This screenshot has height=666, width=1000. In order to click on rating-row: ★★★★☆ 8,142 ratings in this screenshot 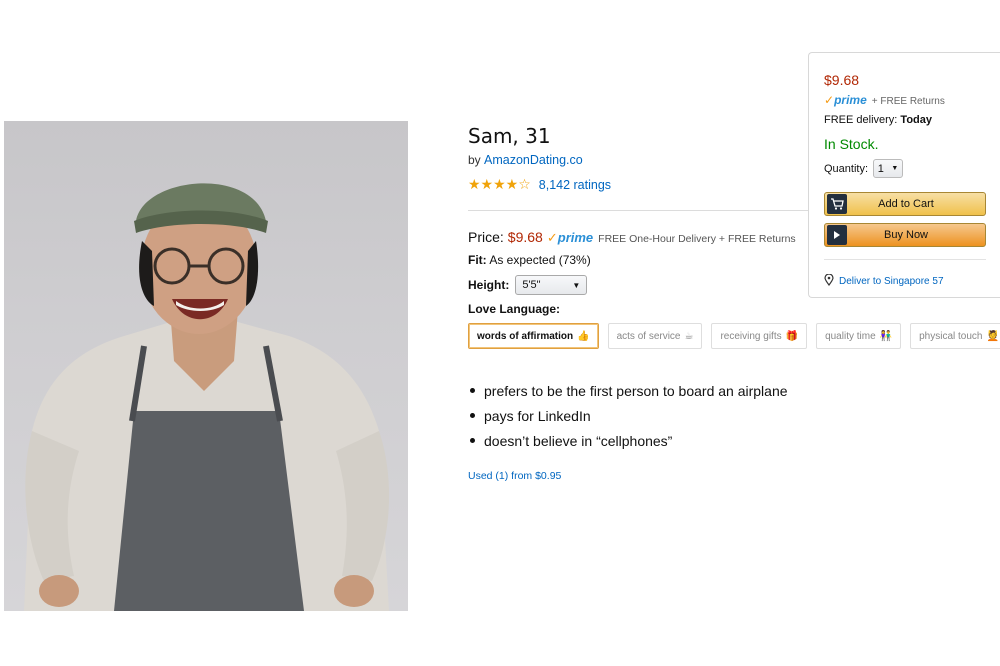, I will do `click(539, 184)`.